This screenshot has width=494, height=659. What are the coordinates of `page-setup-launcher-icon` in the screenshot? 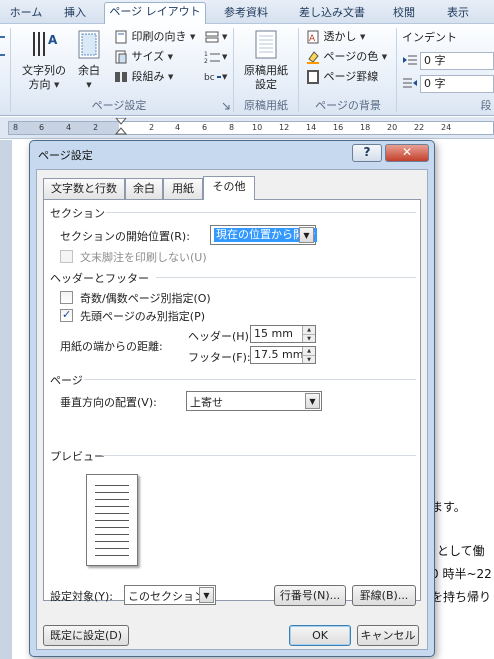 It's located at (226, 107).